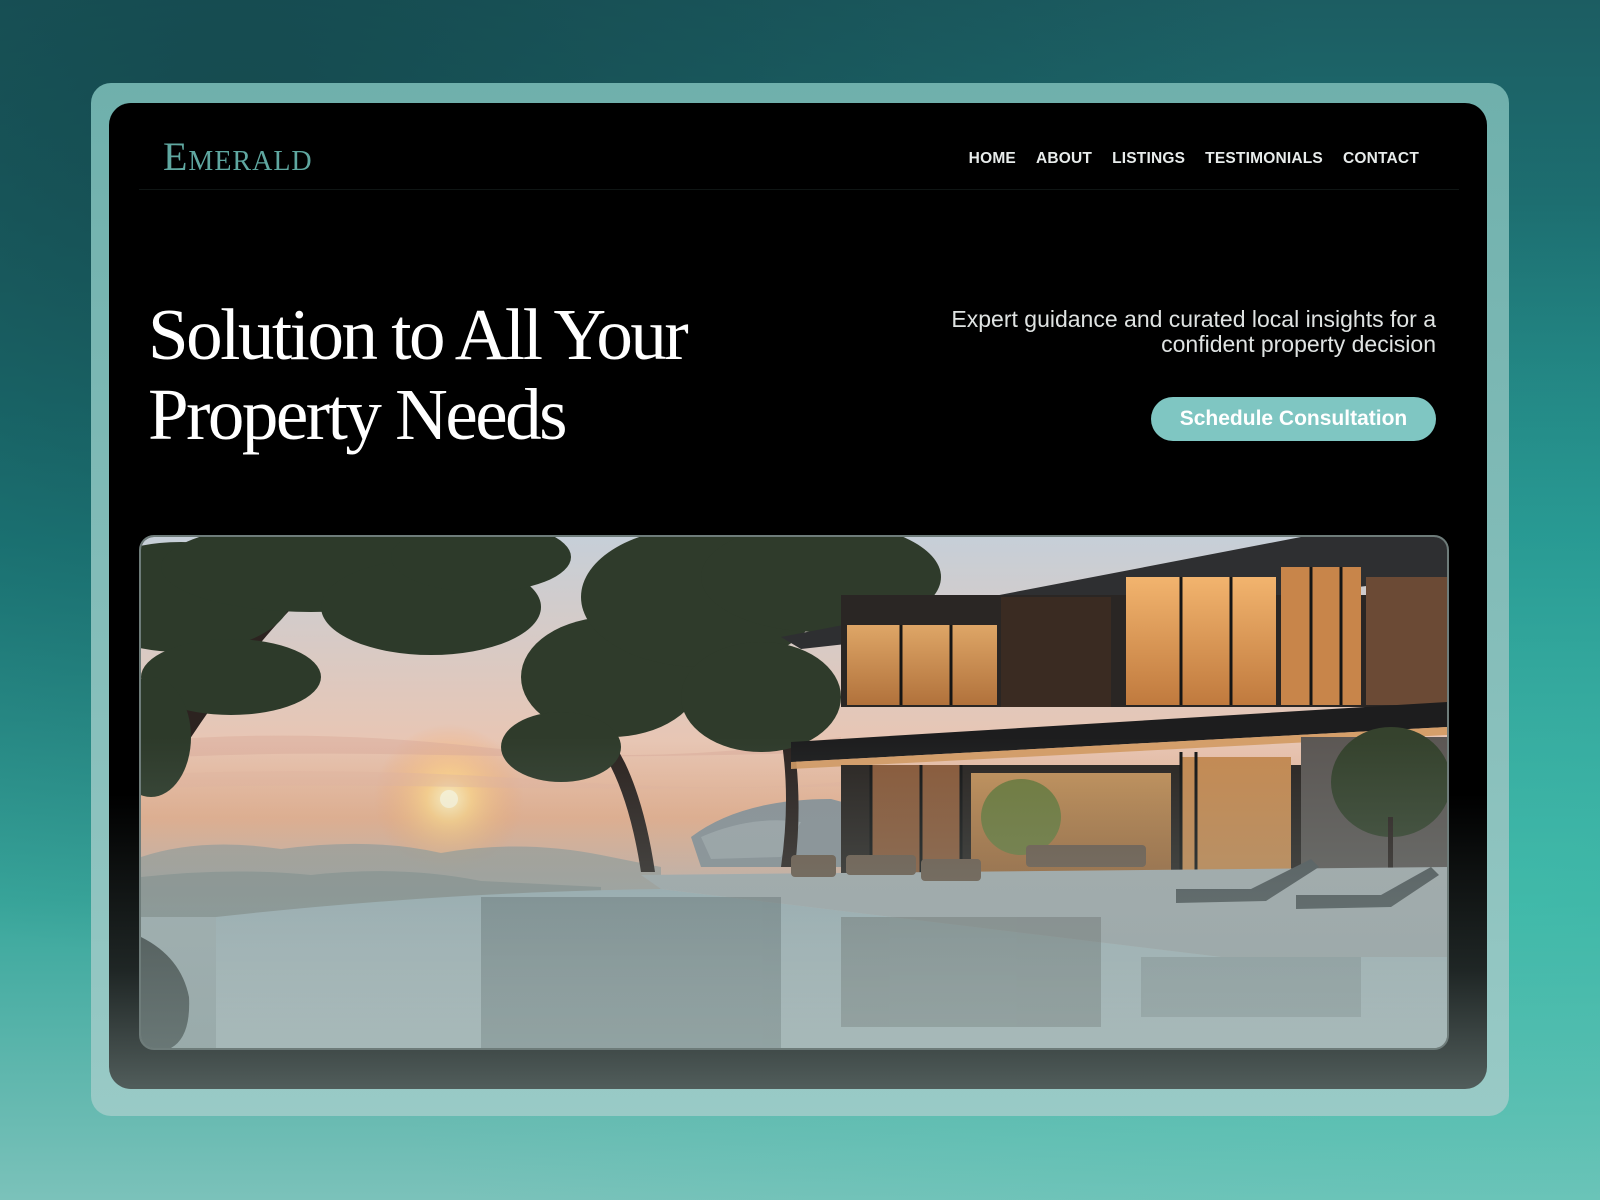 The height and width of the screenshot is (1200, 1600). Describe the element at coordinates (1148, 159) in the screenshot. I see `nav-link-listings: LISTINGS` at that location.